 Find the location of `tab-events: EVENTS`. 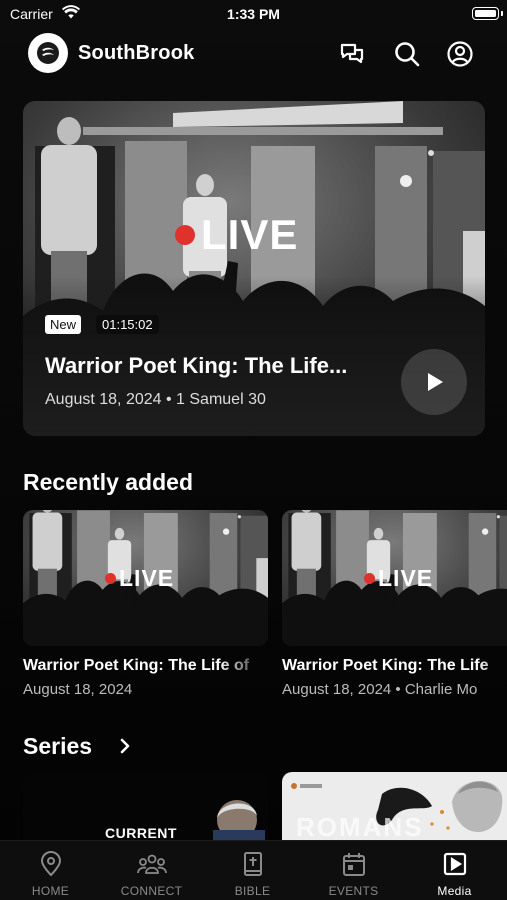

tab-events: EVENTS is located at coordinates (353, 870).